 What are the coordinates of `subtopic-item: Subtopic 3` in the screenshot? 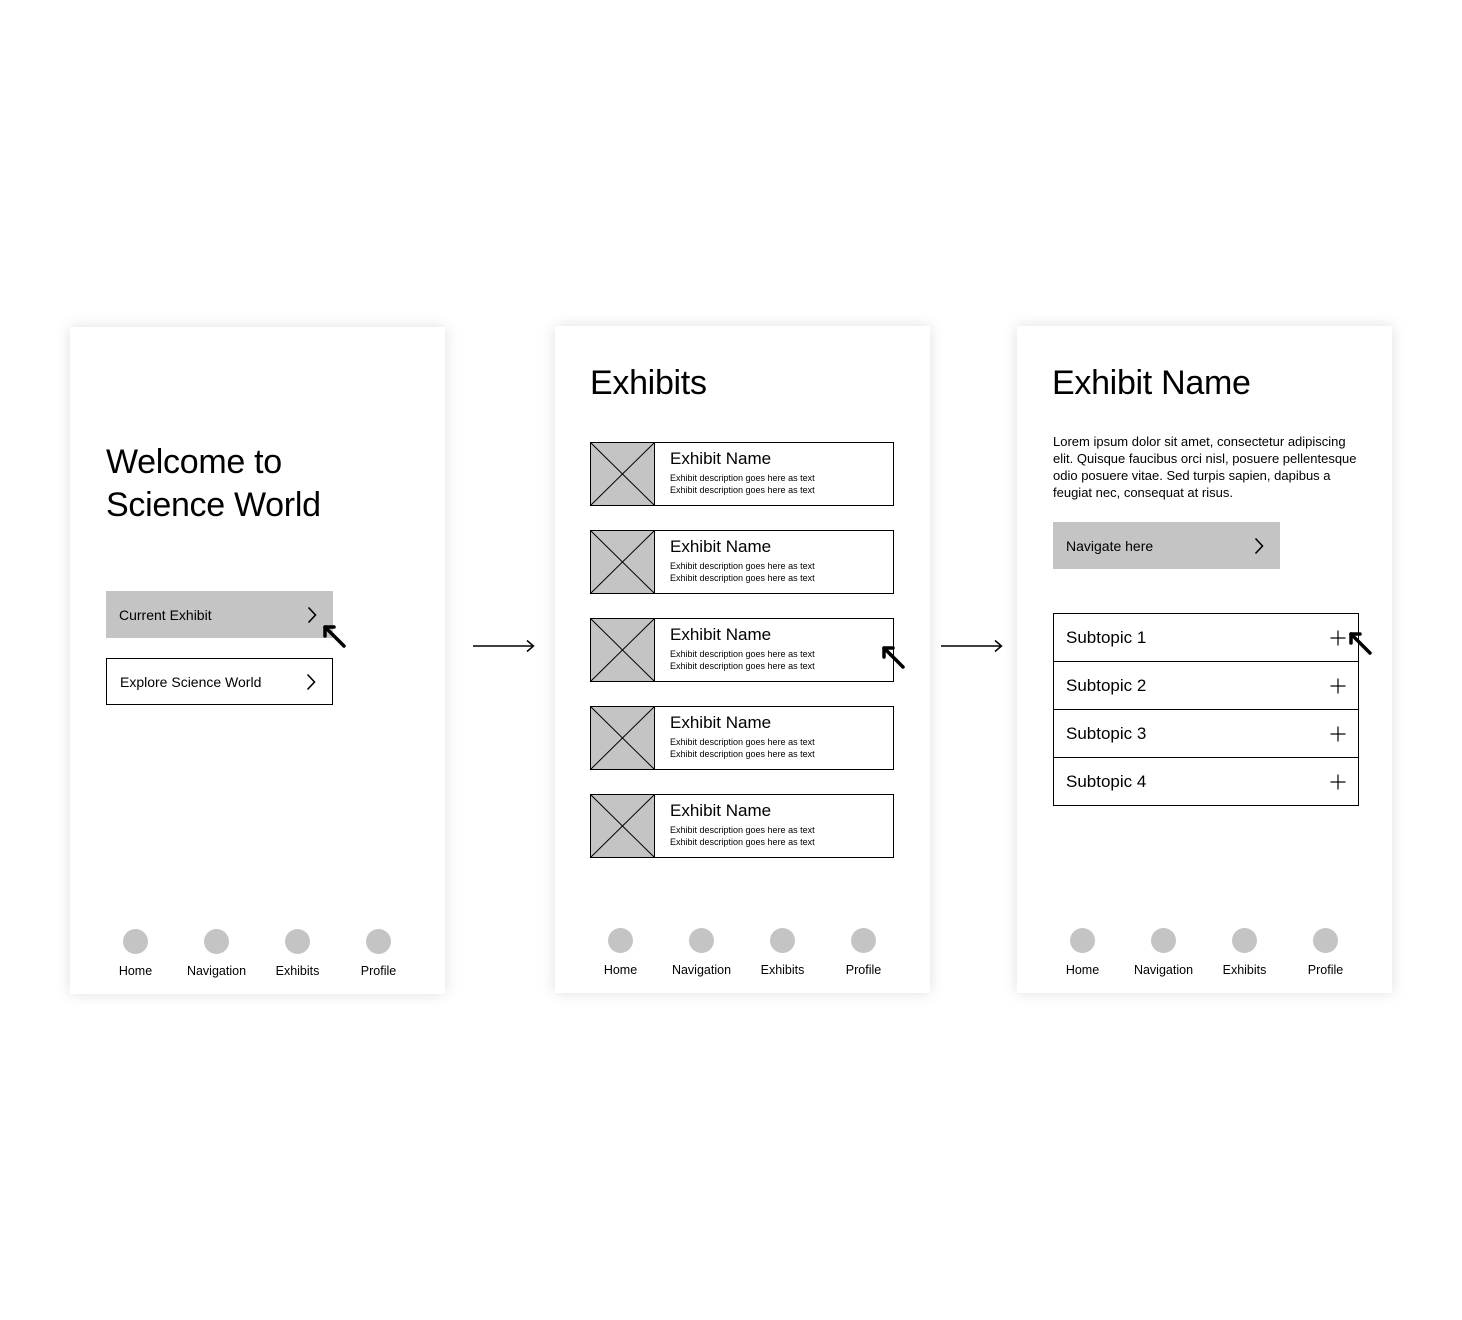 It's located at (1206, 734).